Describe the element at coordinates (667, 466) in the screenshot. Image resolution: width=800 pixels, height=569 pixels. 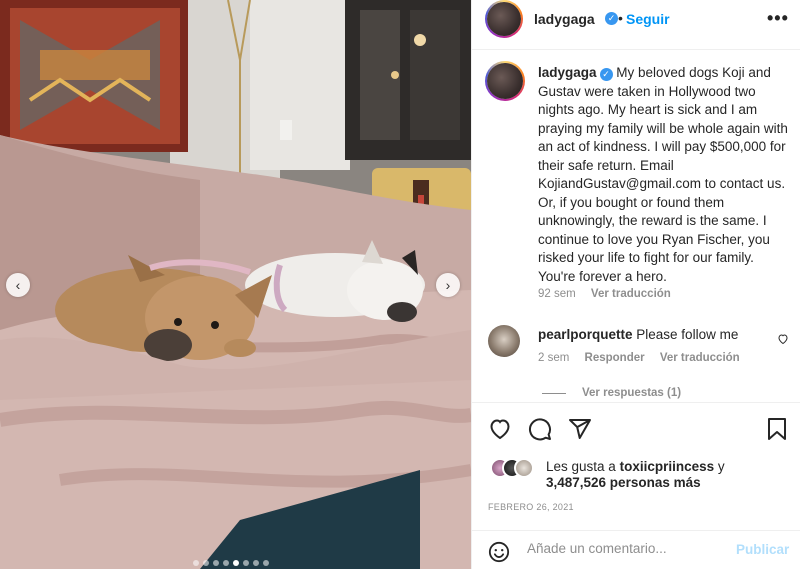
I see `liker-username: toxiicpriincess` at that location.